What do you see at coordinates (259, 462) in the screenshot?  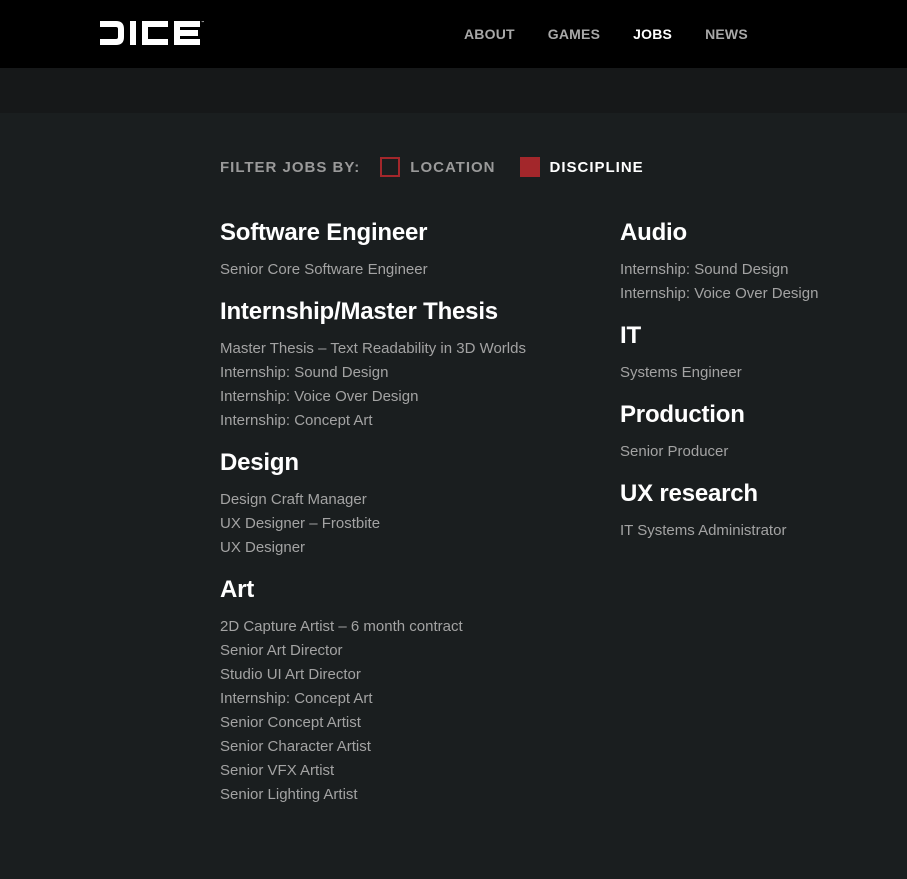 I see `discipline-title: Design` at bounding box center [259, 462].